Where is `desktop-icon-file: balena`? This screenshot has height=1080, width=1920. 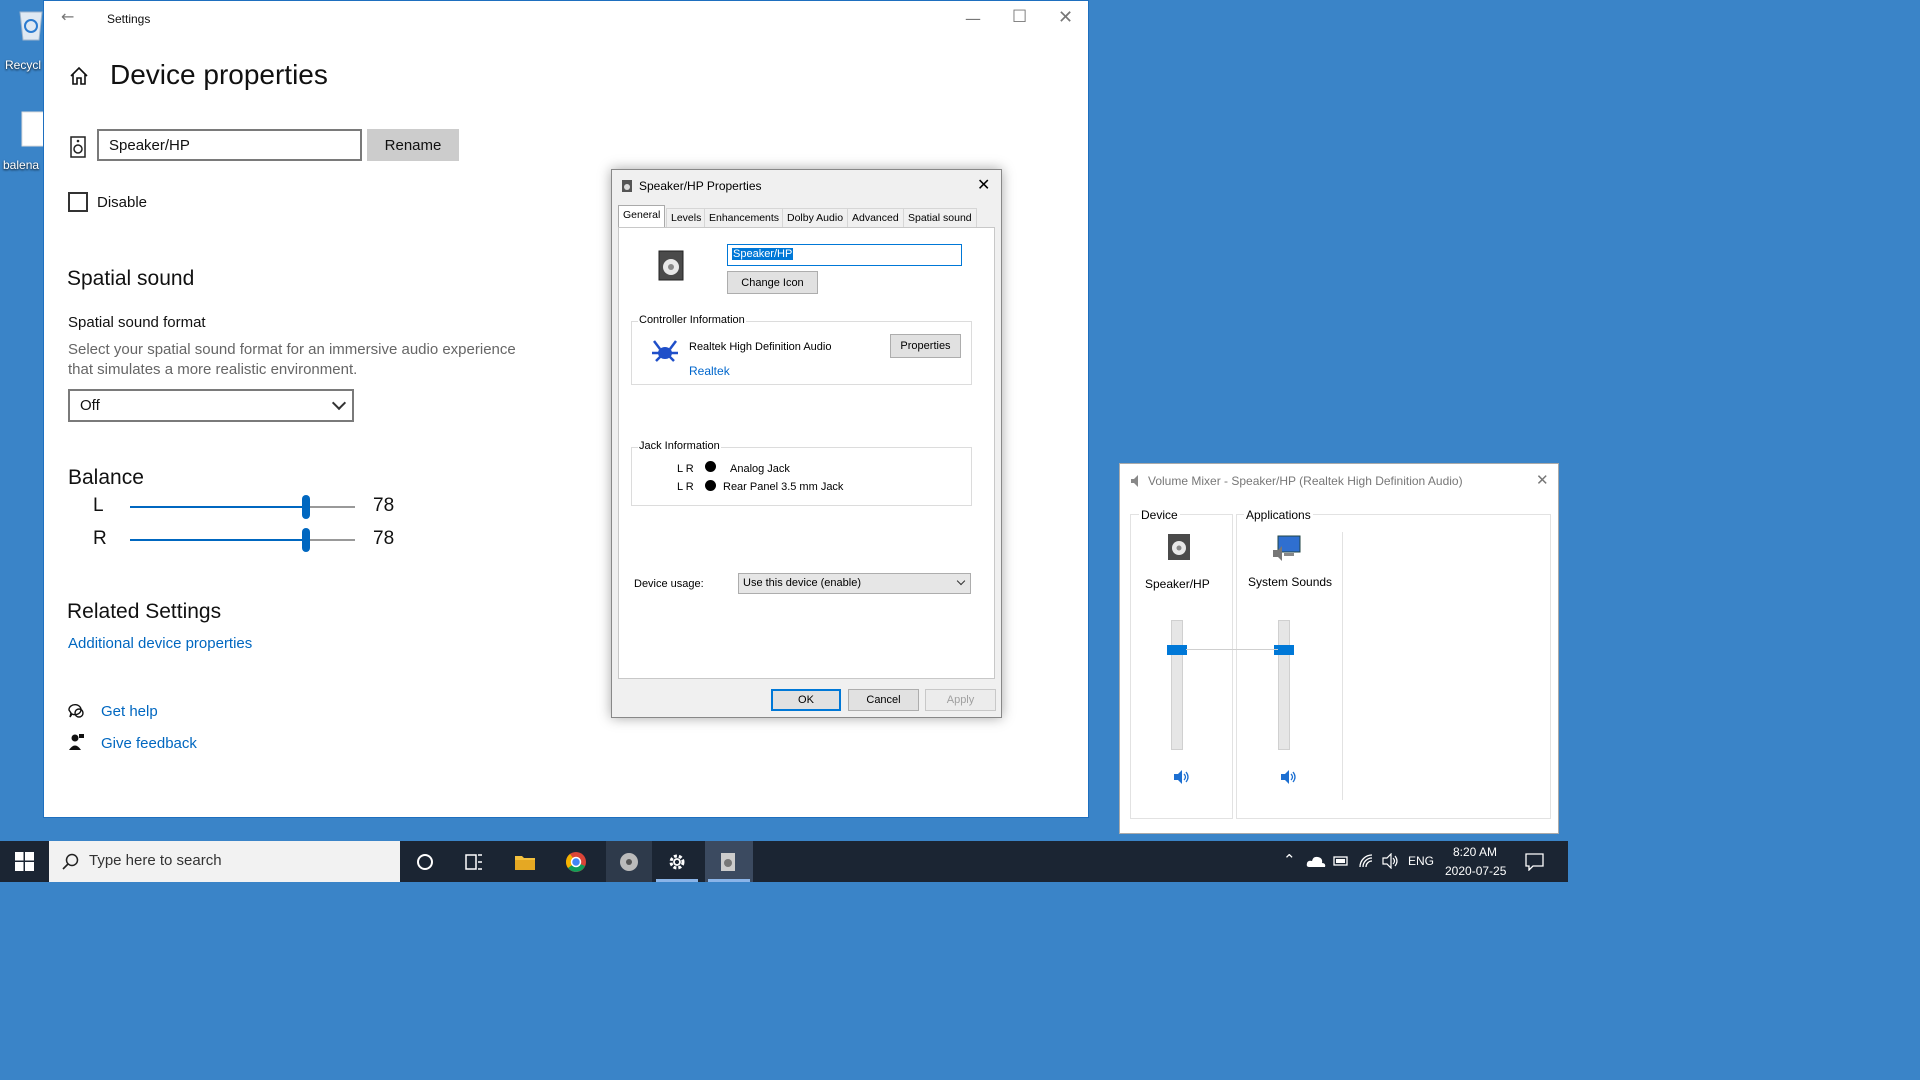 desktop-icon-file: balena is located at coordinates (23, 140).